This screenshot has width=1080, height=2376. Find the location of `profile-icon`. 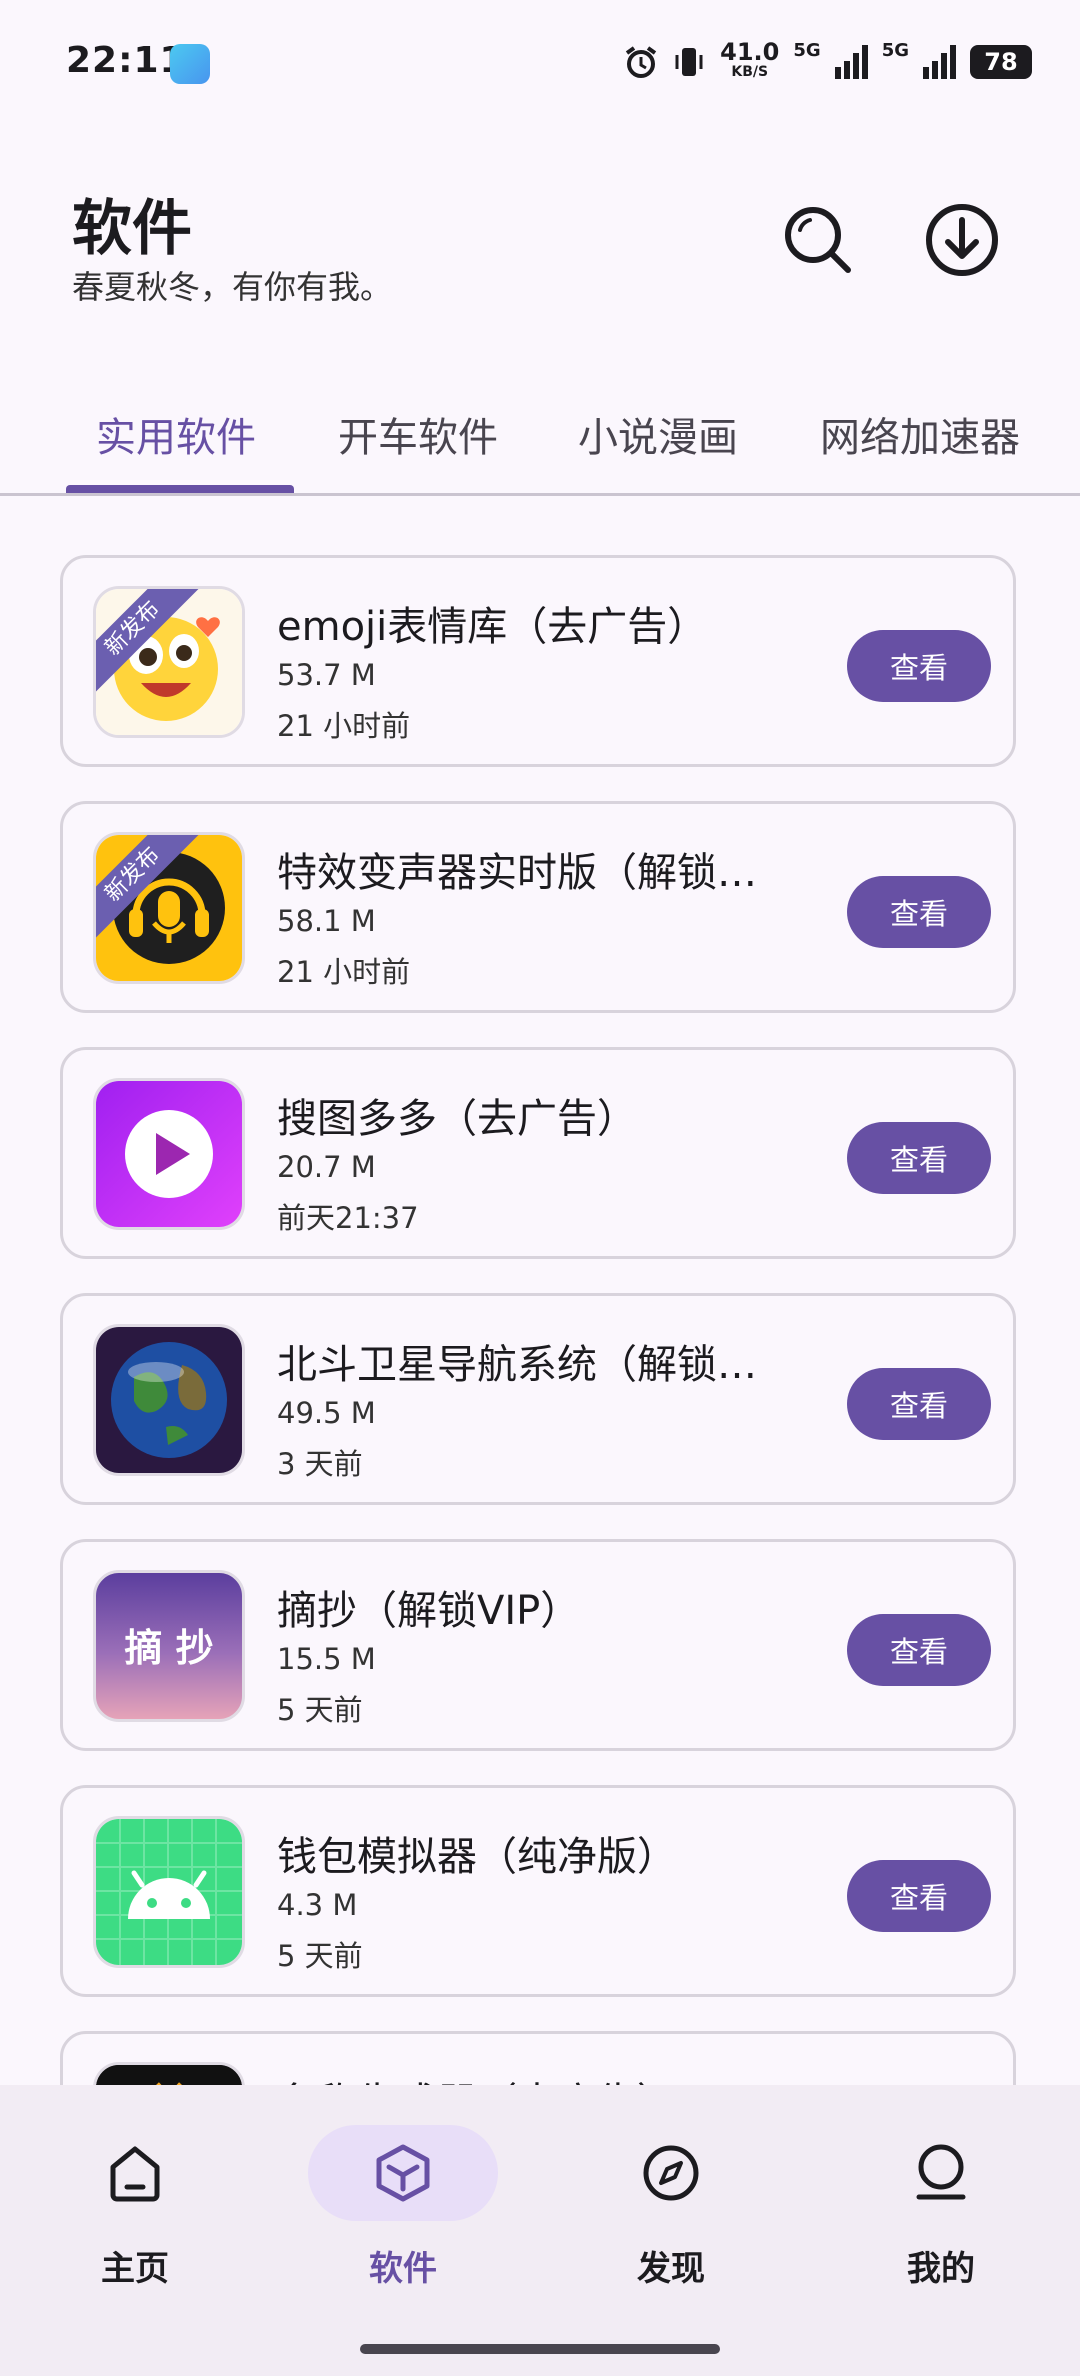

profile-icon is located at coordinates (941, 2173).